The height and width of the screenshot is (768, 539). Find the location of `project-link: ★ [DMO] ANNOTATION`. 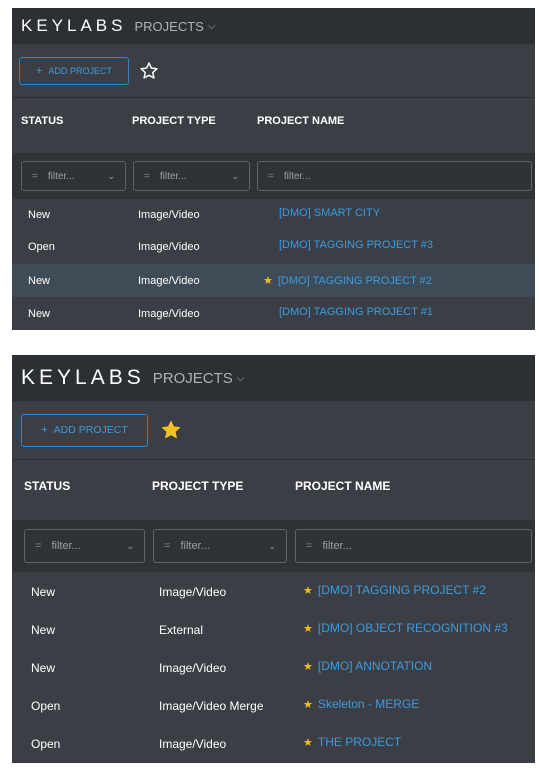

project-link: ★ [DMO] ANNOTATION is located at coordinates (367, 666).